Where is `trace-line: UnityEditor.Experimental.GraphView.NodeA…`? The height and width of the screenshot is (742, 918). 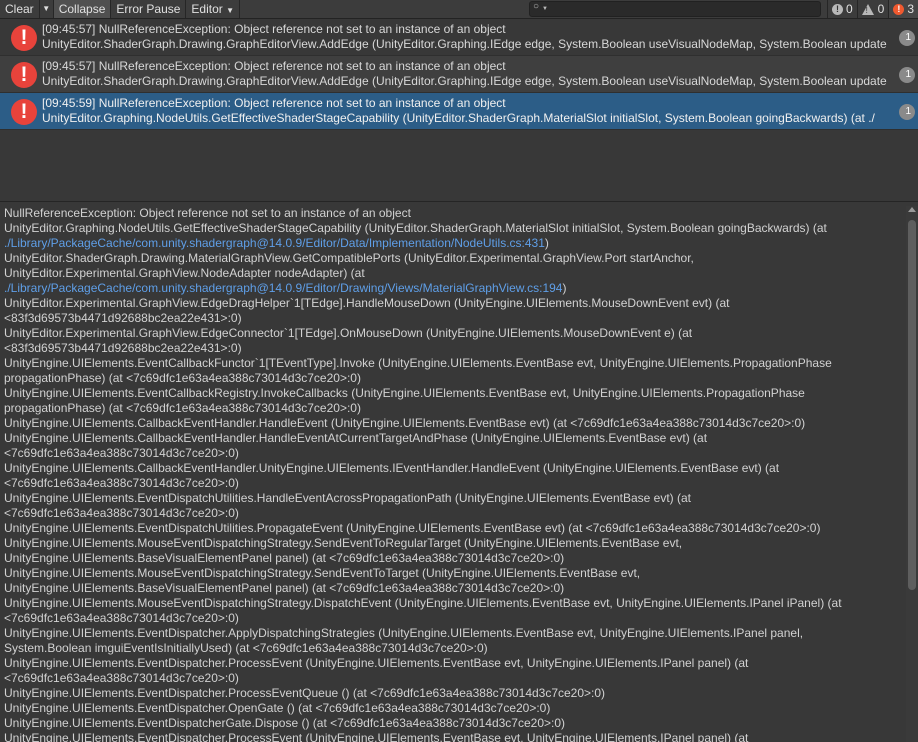
trace-line: UnityEditor.Experimental.GraphView.NodeA… is located at coordinates (184, 273).